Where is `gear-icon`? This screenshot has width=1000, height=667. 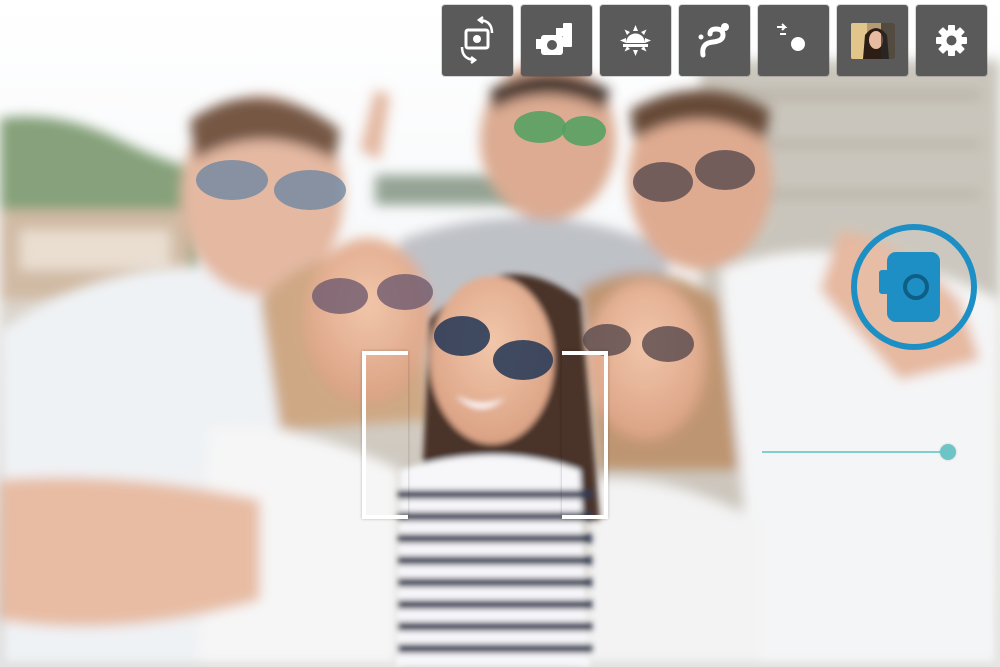 gear-icon is located at coordinates (951, 40).